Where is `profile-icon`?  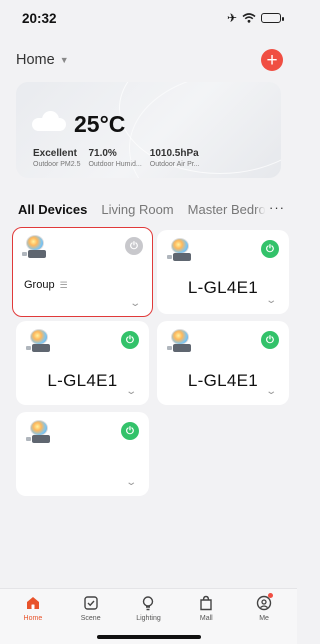 profile-icon is located at coordinates (264, 602).